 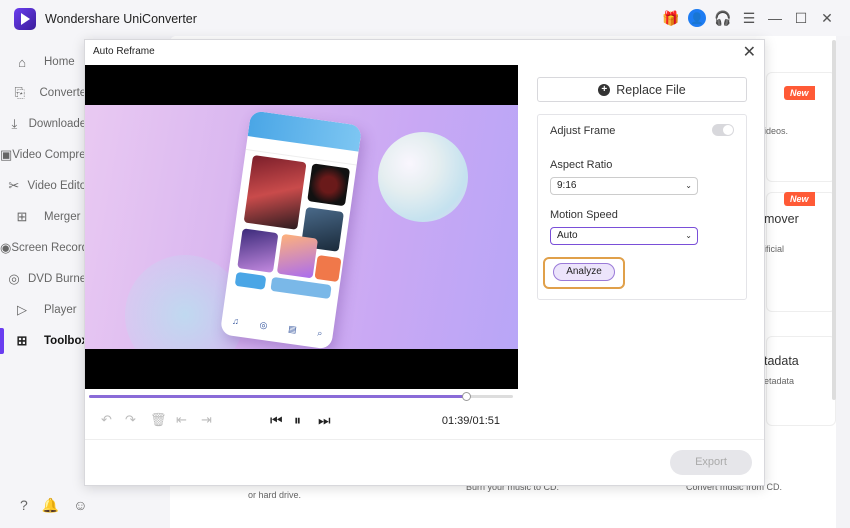 What do you see at coordinates (781, 361) in the screenshot?
I see `card-title: tadata` at bounding box center [781, 361].